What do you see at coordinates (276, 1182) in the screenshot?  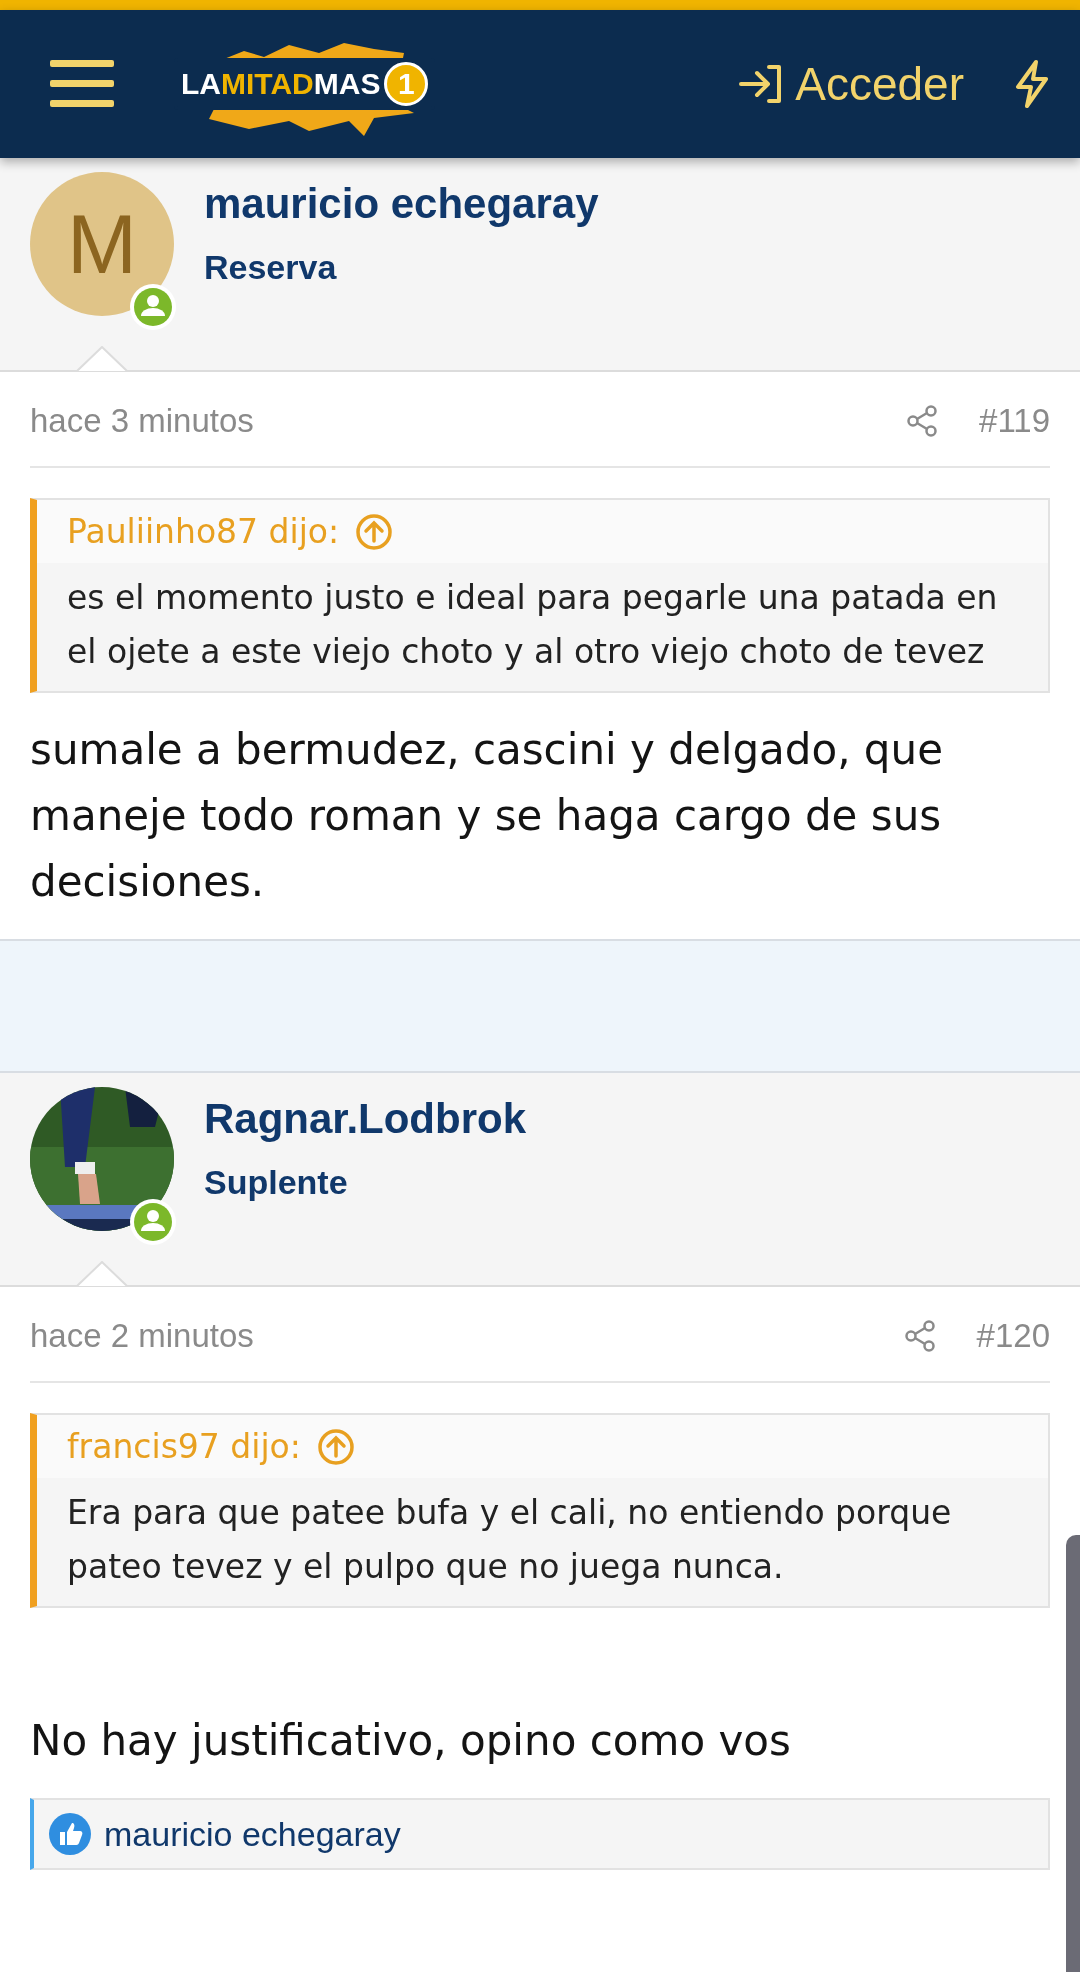 I see `user-role: Suplente` at bounding box center [276, 1182].